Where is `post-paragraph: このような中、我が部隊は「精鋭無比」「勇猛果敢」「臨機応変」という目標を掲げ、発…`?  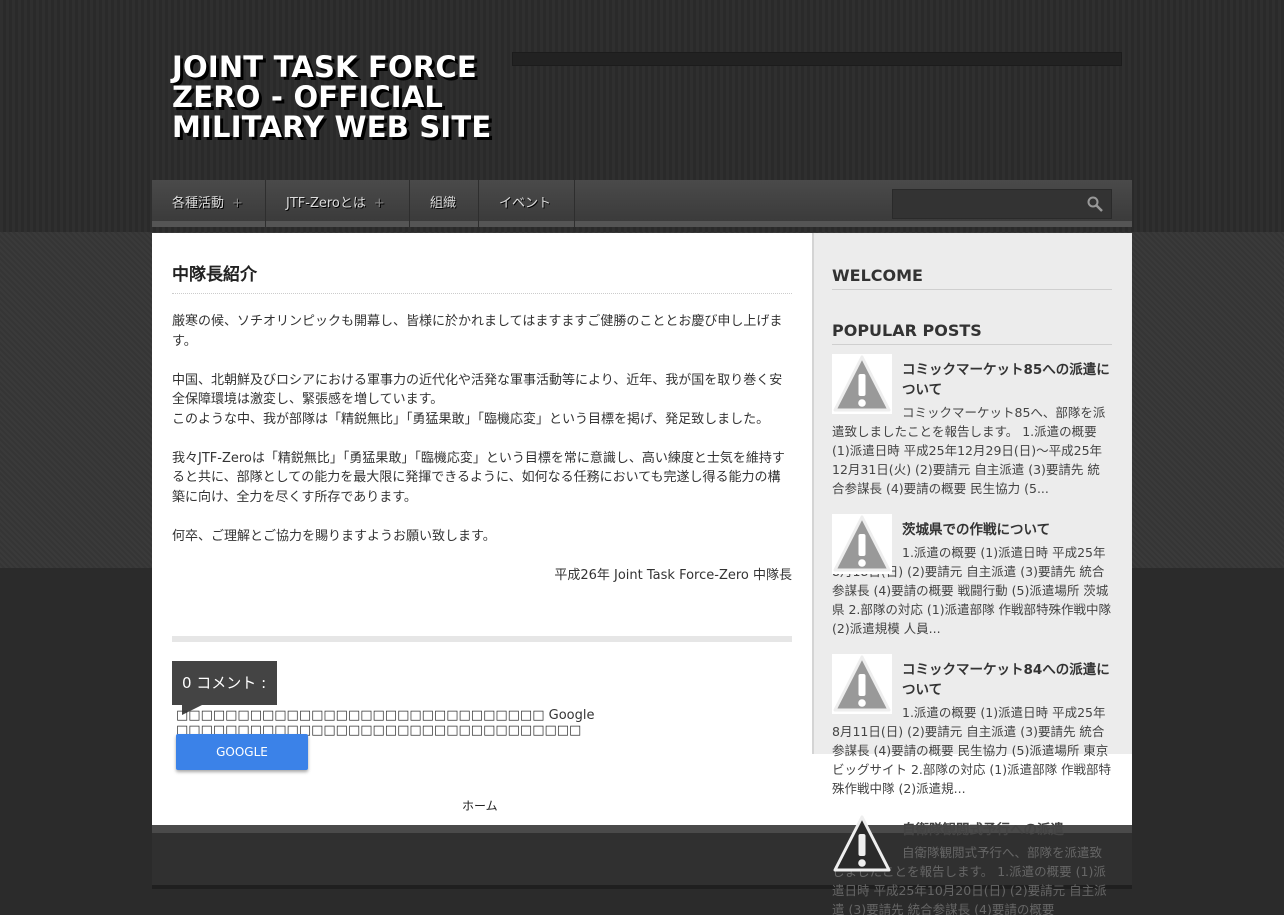 post-paragraph: このような中、我が部隊は「精鋭無比」「勇猛果敢」「臨機応変」という目標を掲げ、発… is located at coordinates (471, 419).